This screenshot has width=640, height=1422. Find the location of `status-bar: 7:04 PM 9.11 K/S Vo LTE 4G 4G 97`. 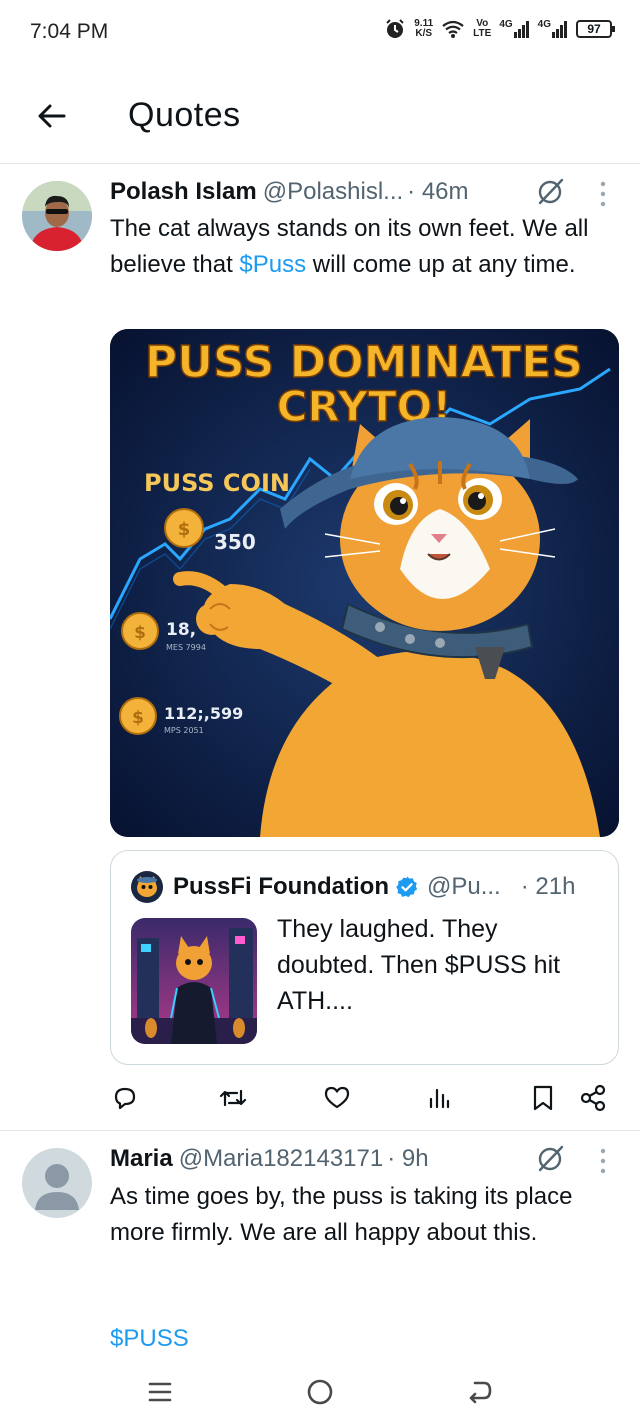

status-bar: 7:04 PM 9.11 K/S Vo LTE 4G 4G 97 is located at coordinates (320, 32).